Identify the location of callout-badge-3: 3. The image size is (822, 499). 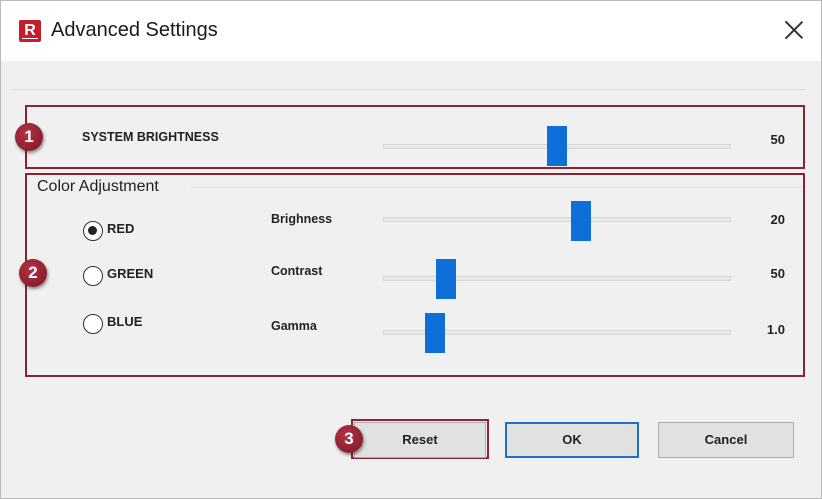
(349, 439).